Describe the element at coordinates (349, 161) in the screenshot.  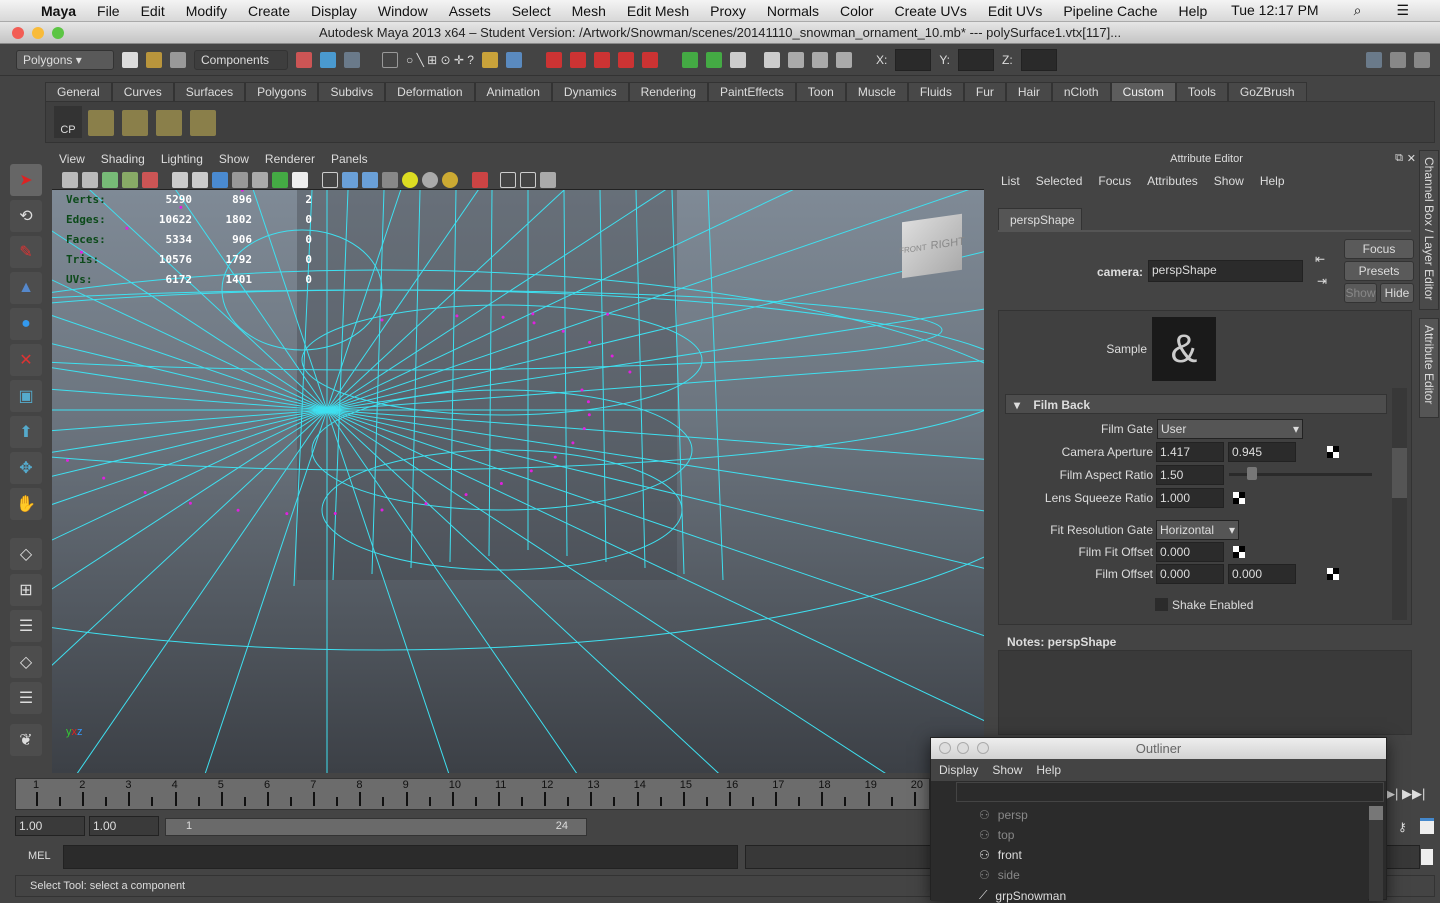
I see `viewport-menu-panels: Panels` at that location.